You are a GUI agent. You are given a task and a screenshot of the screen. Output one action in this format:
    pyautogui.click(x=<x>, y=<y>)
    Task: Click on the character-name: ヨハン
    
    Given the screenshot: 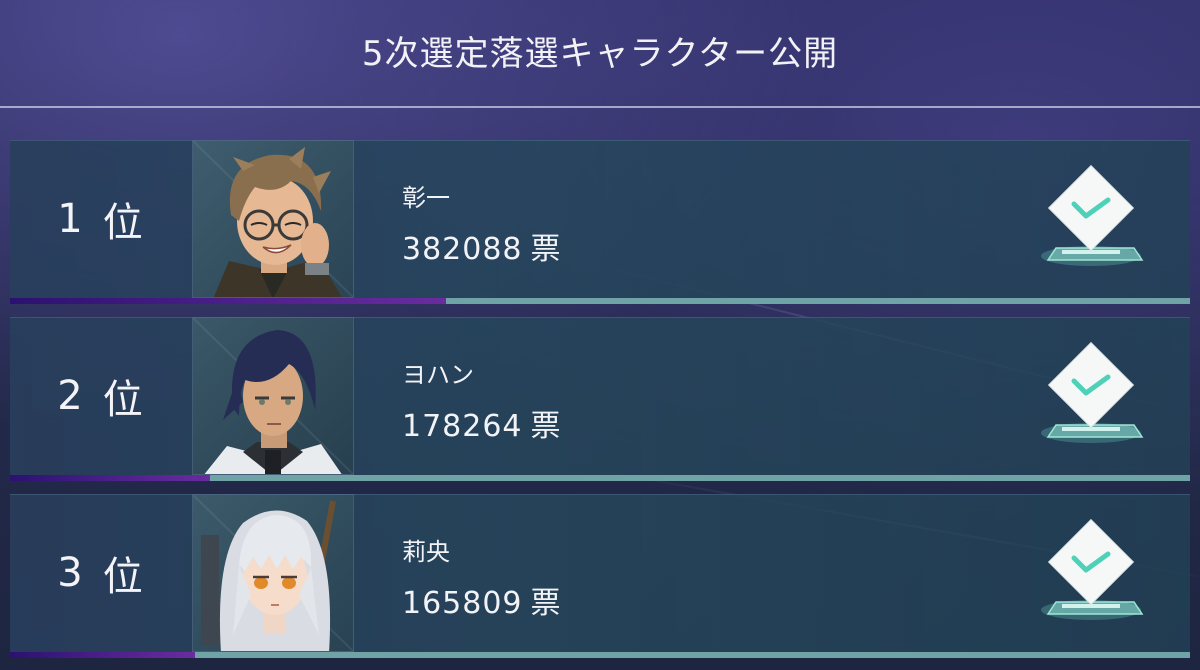 What is the action you would take?
    pyautogui.click(x=438, y=375)
    